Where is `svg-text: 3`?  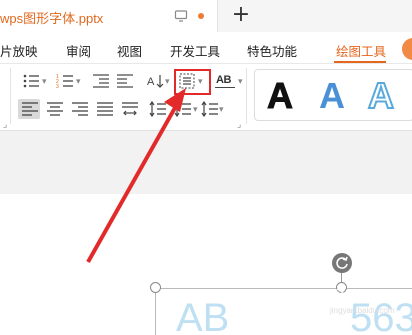 svg-text: 3 is located at coordinates (57, 86).